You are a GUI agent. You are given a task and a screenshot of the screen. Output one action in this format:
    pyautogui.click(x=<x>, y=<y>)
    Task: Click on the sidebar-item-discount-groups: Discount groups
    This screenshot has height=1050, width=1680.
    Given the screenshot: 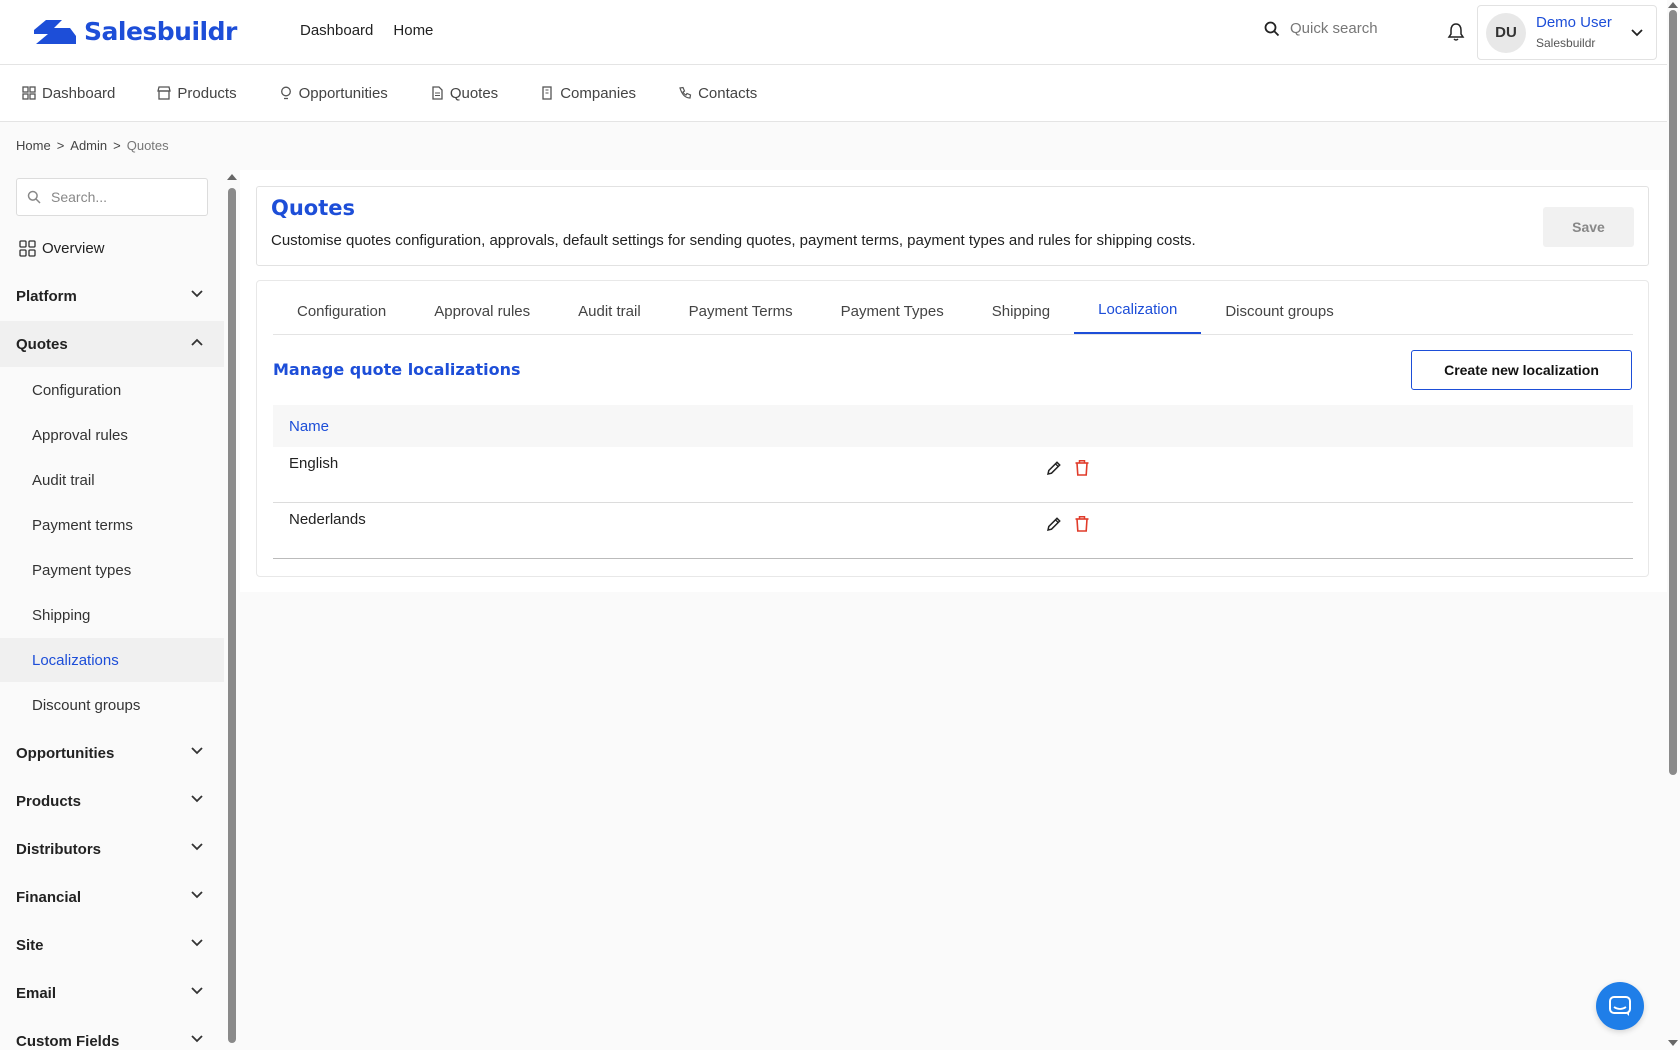 What is the action you would take?
    pyautogui.click(x=112, y=705)
    